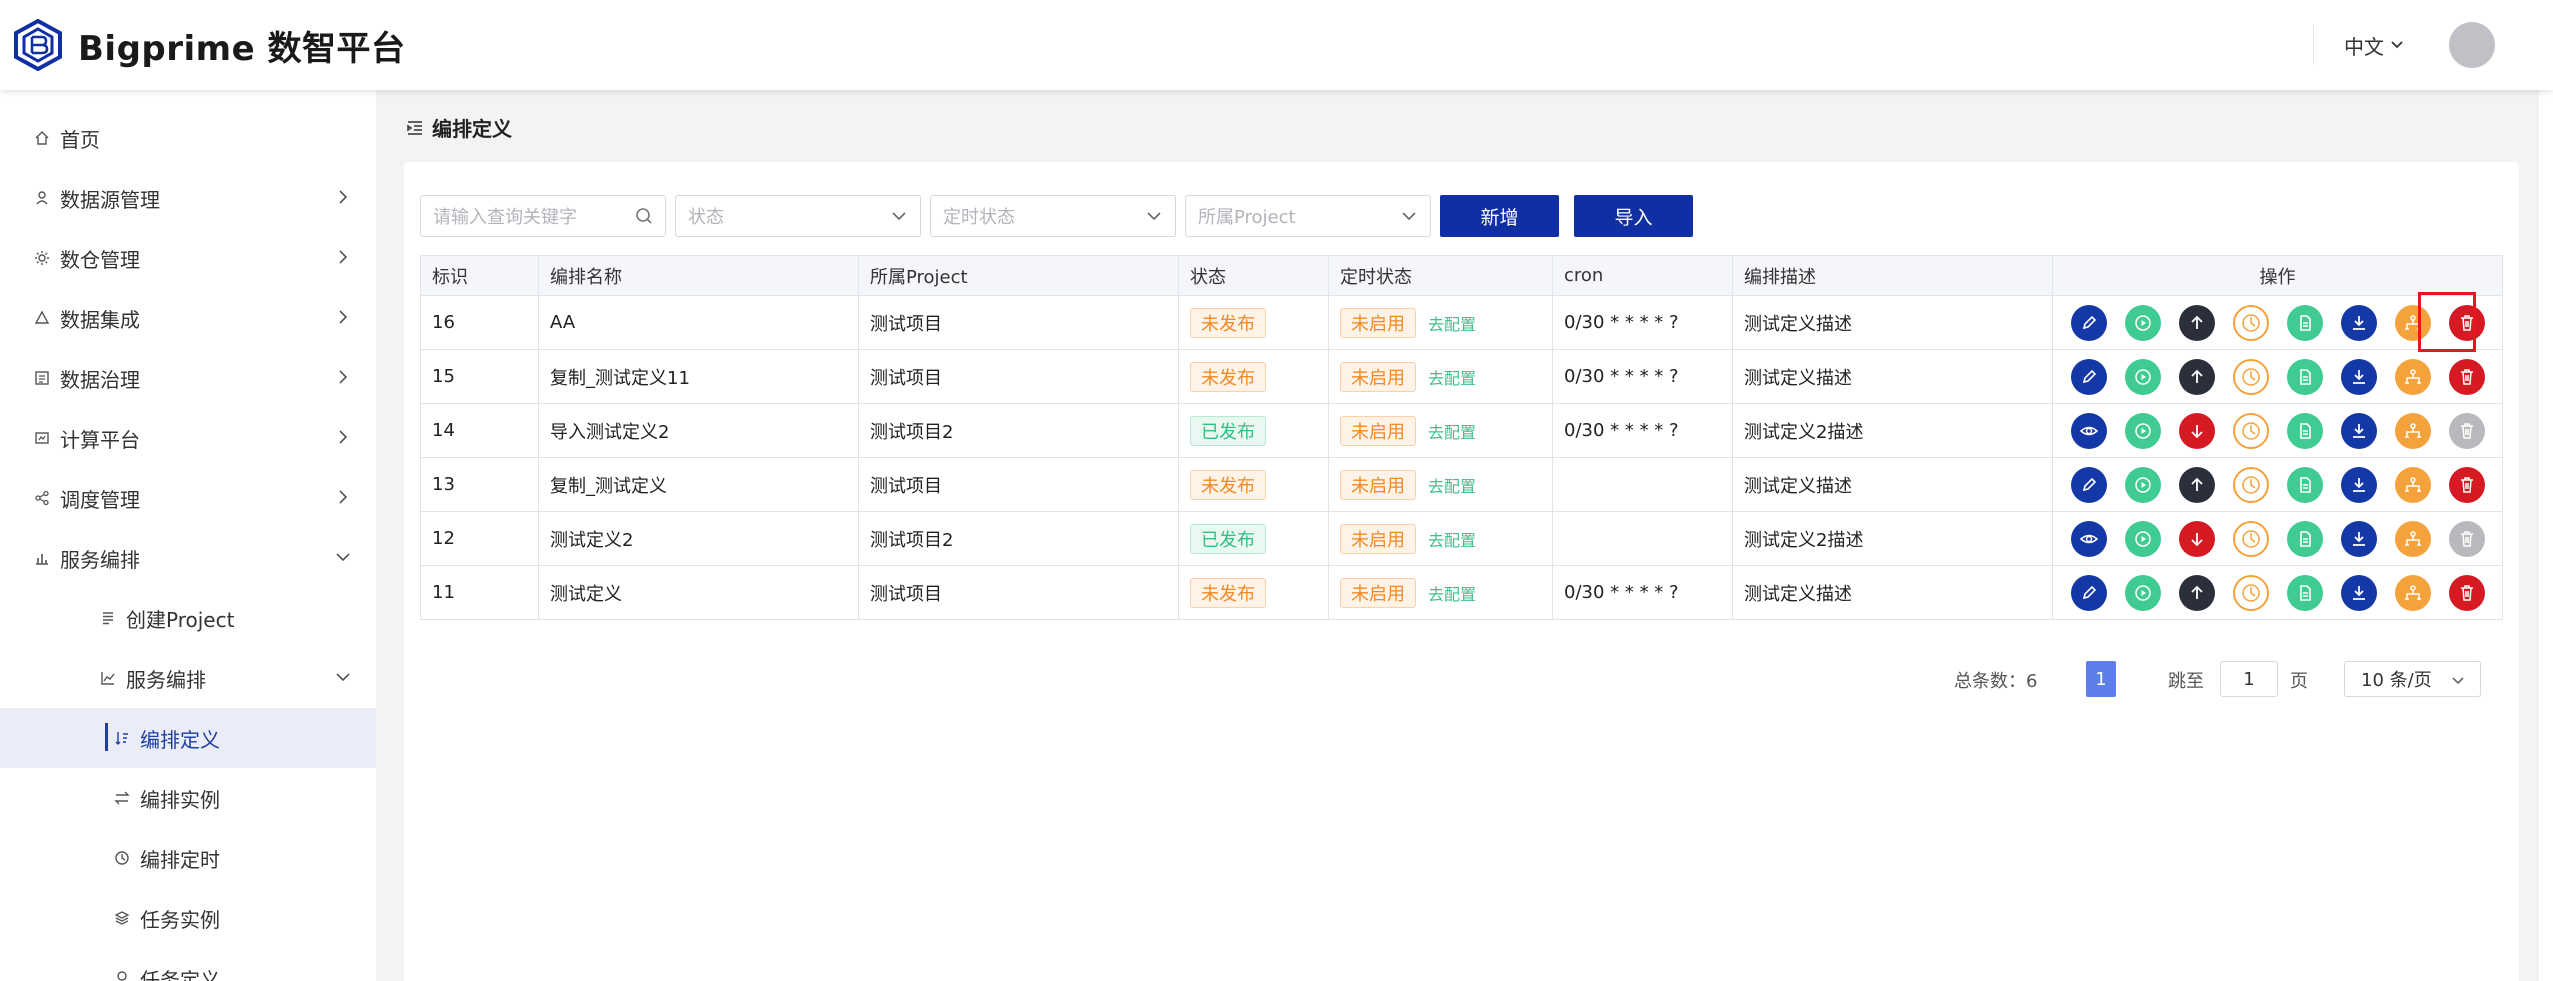  What do you see at coordinates (2412, 679) in the screenshot?
I see `page-size-select: 10 条/页` at bounding box center [2412, 679].